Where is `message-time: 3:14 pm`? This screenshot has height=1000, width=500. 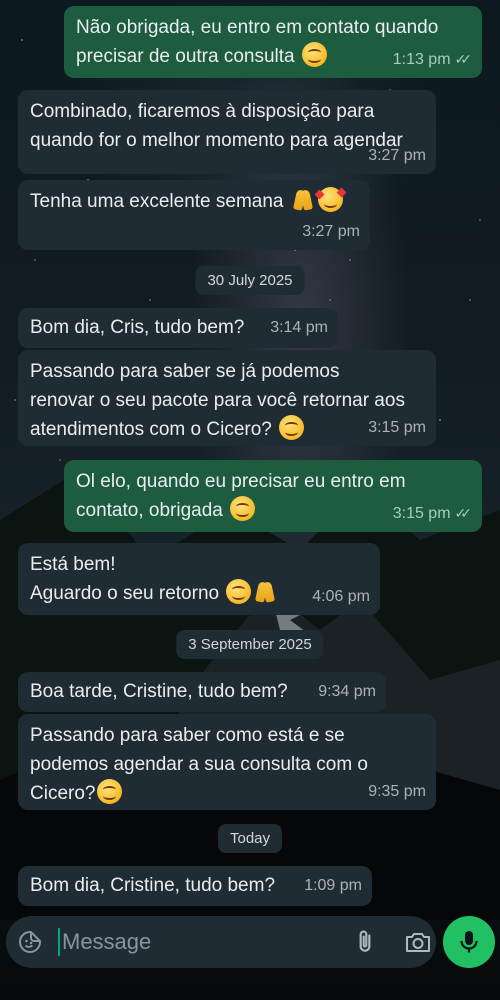
message-time: 3:14 pm is located at coordinates (299, 327).